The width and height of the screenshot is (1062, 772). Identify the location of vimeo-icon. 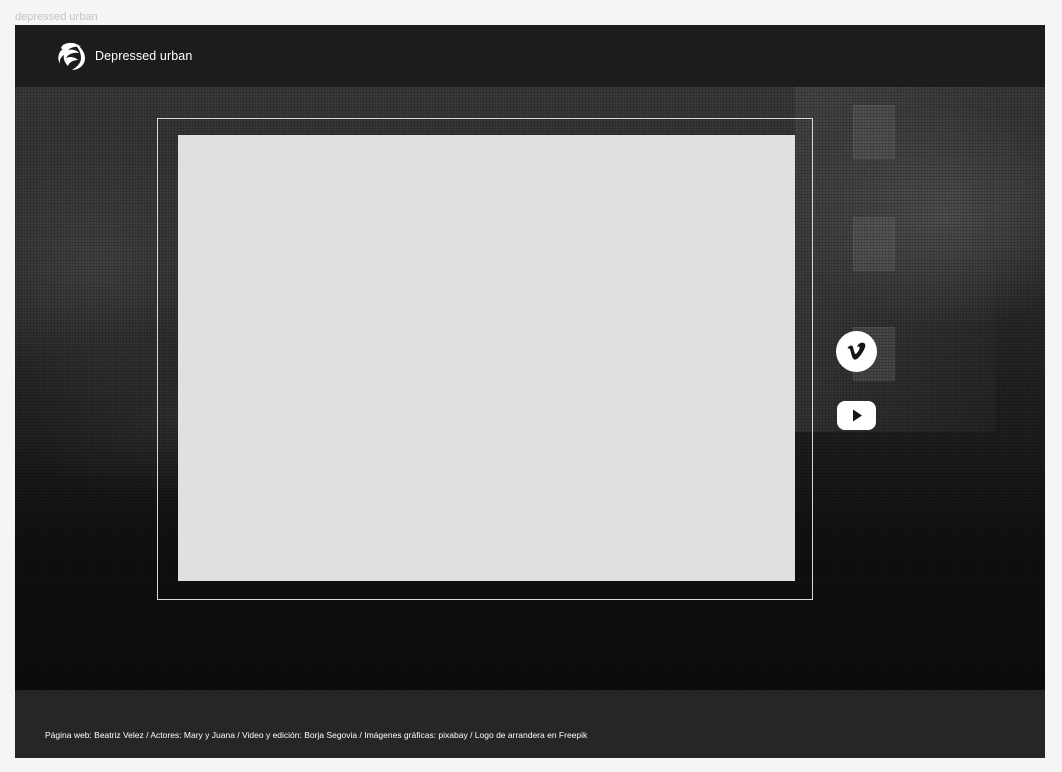
(856, 351).